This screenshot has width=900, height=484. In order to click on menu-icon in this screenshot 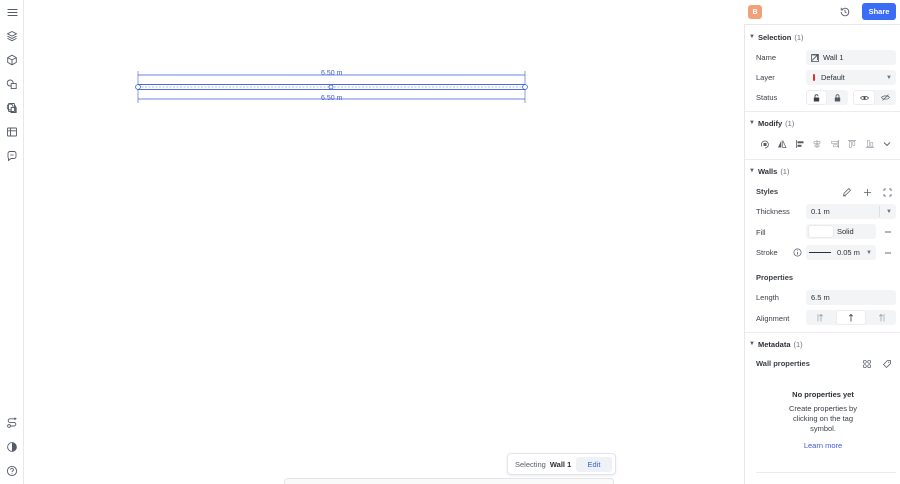, I will do `click(12, 12)`.